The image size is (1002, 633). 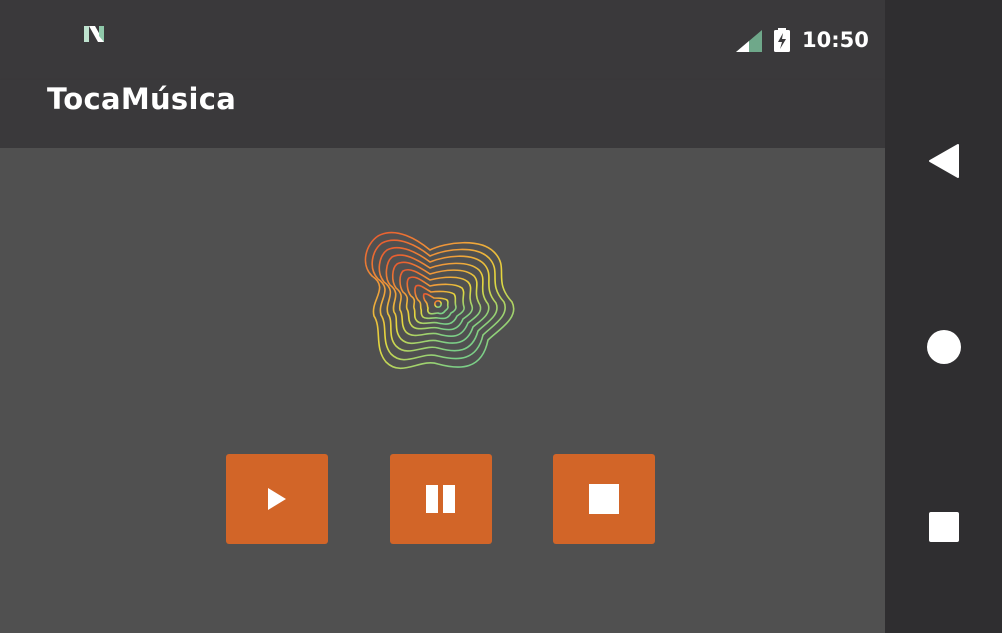 What do you see at coordinates (142, 99) in the screenshot?
I see `app-title: TocaMúsica` at bounding box center [142, 99].